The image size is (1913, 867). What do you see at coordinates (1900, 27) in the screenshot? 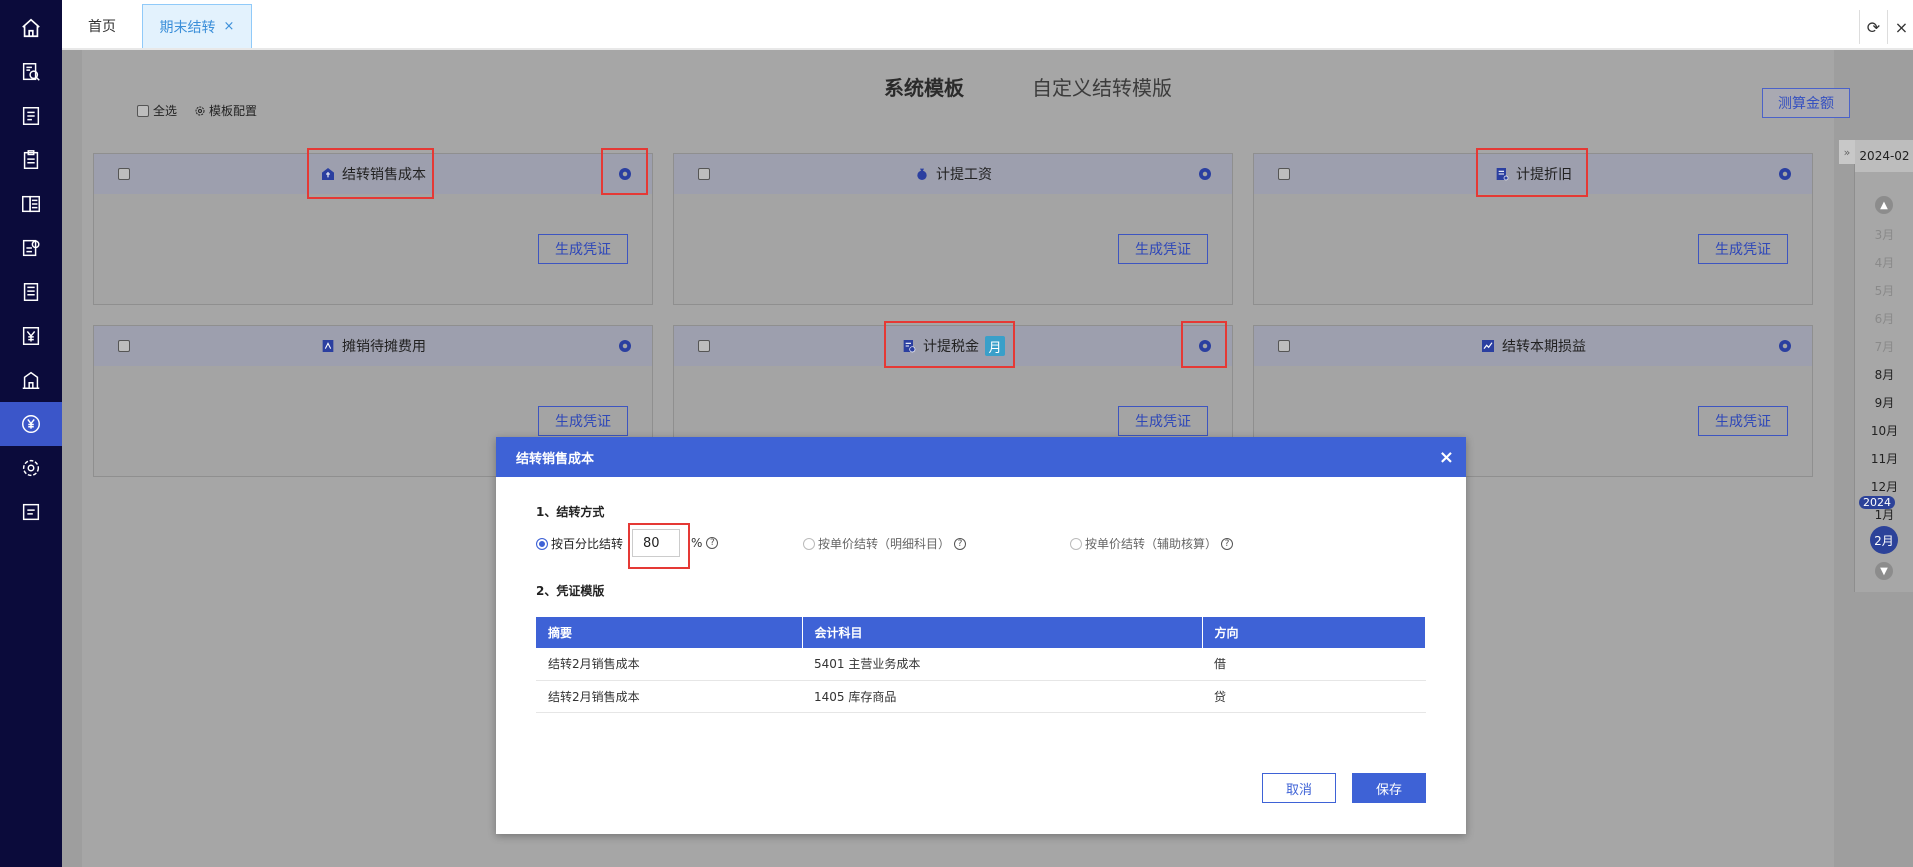
I see `close-window-icon: ×` at bounding box center [1900, 27].